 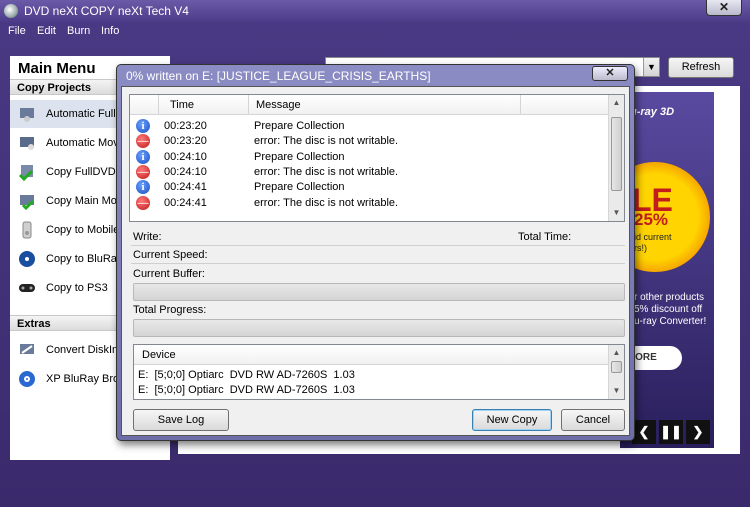 I want to click on log-header: Time Message, so click(x=377, y=105).